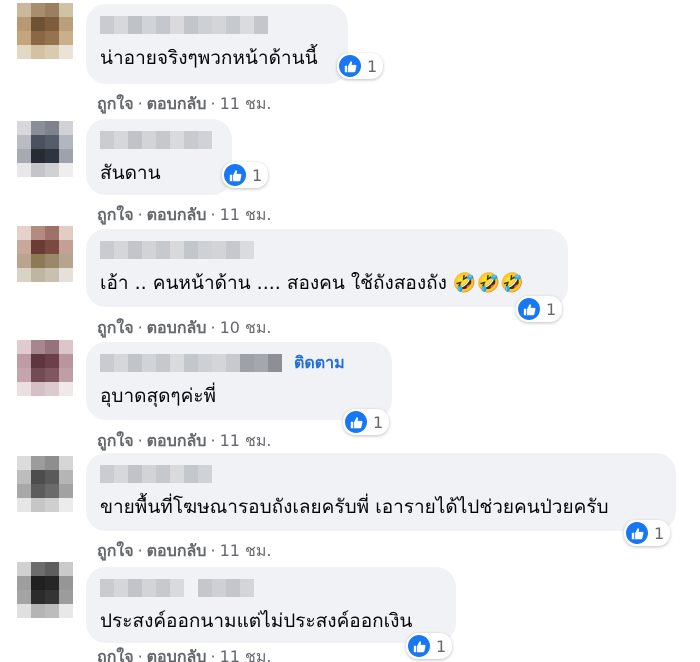  Describe the element at coordinates (271, 605) in the screenshot. I see `comment-bubble: ประสงค์ออกนามแต่ไม่ประสงค์ออกเงิน` at that location.